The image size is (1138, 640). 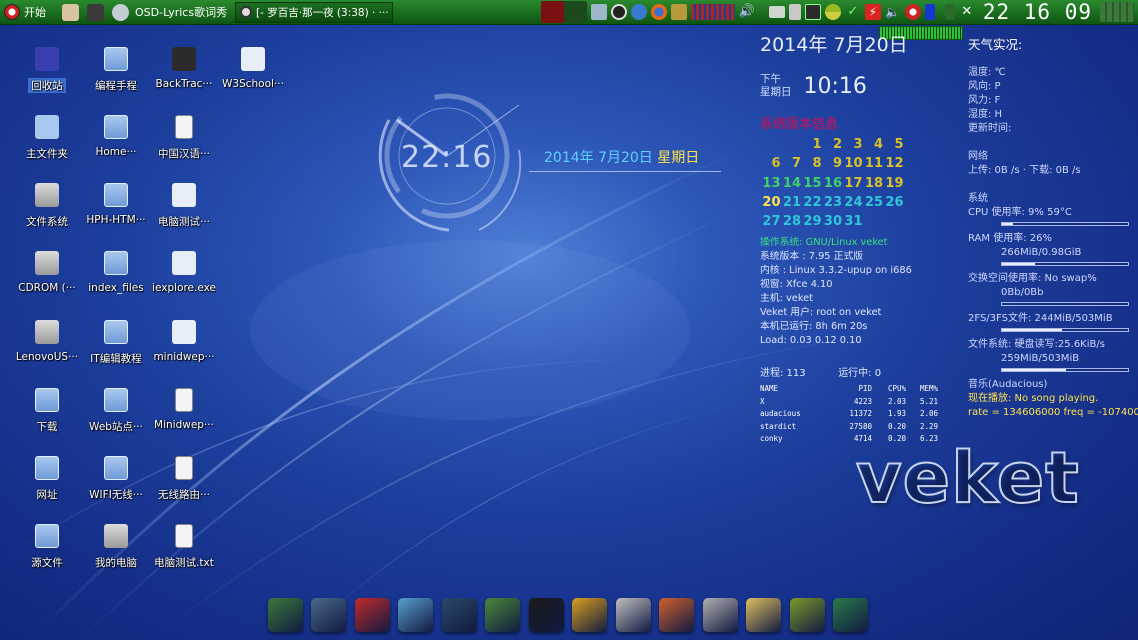 I want to click on desktop-icon-4: 主文件夹, so click(x=47, y=138).